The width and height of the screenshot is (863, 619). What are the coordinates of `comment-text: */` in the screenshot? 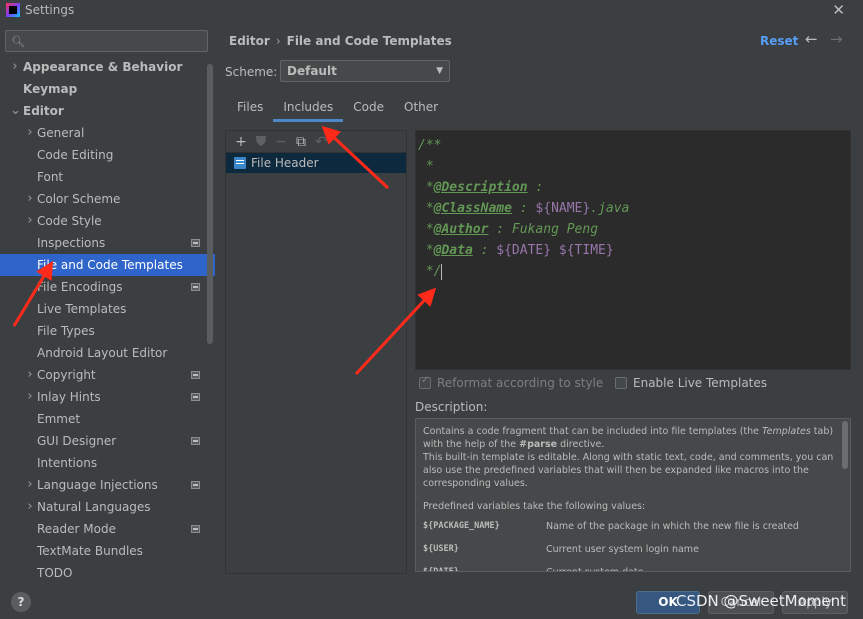 It's located at (430, 271).